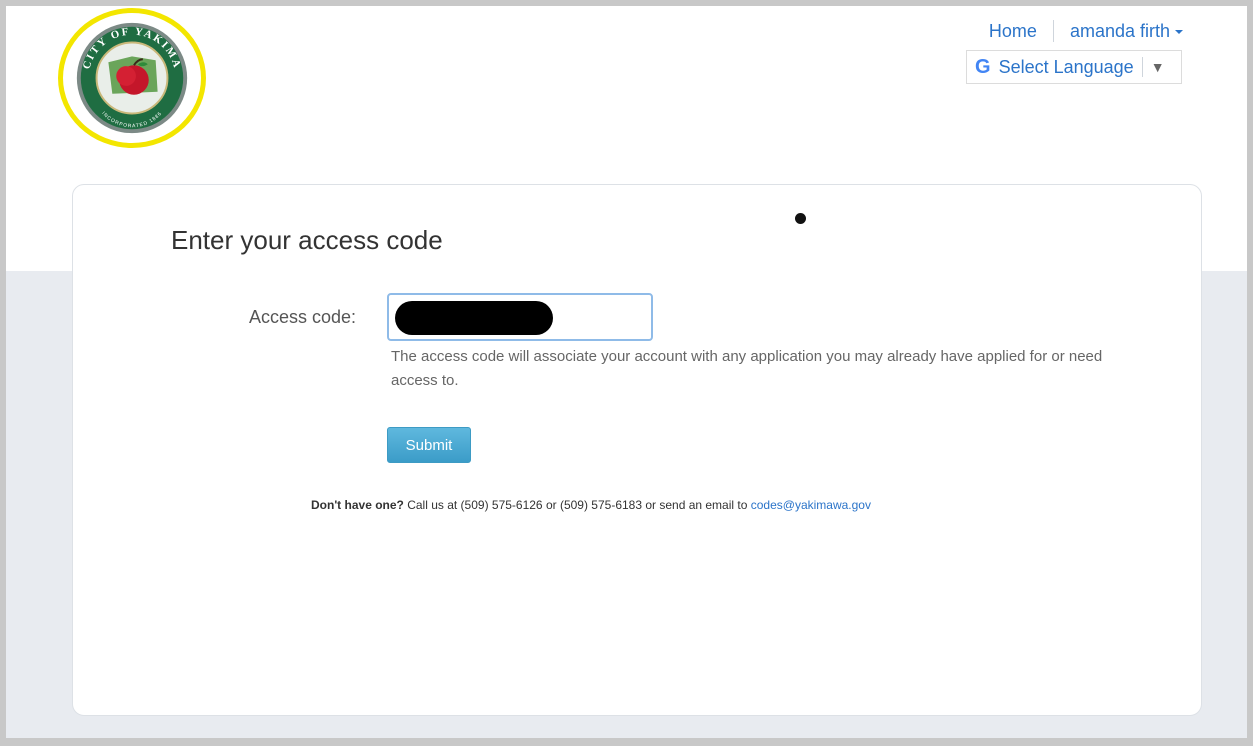 This screenshot has height=746, width=1253. Describe the element at coordinates (307, 240) in the screenshot. I see `page-title: Enter your access code` at that location.